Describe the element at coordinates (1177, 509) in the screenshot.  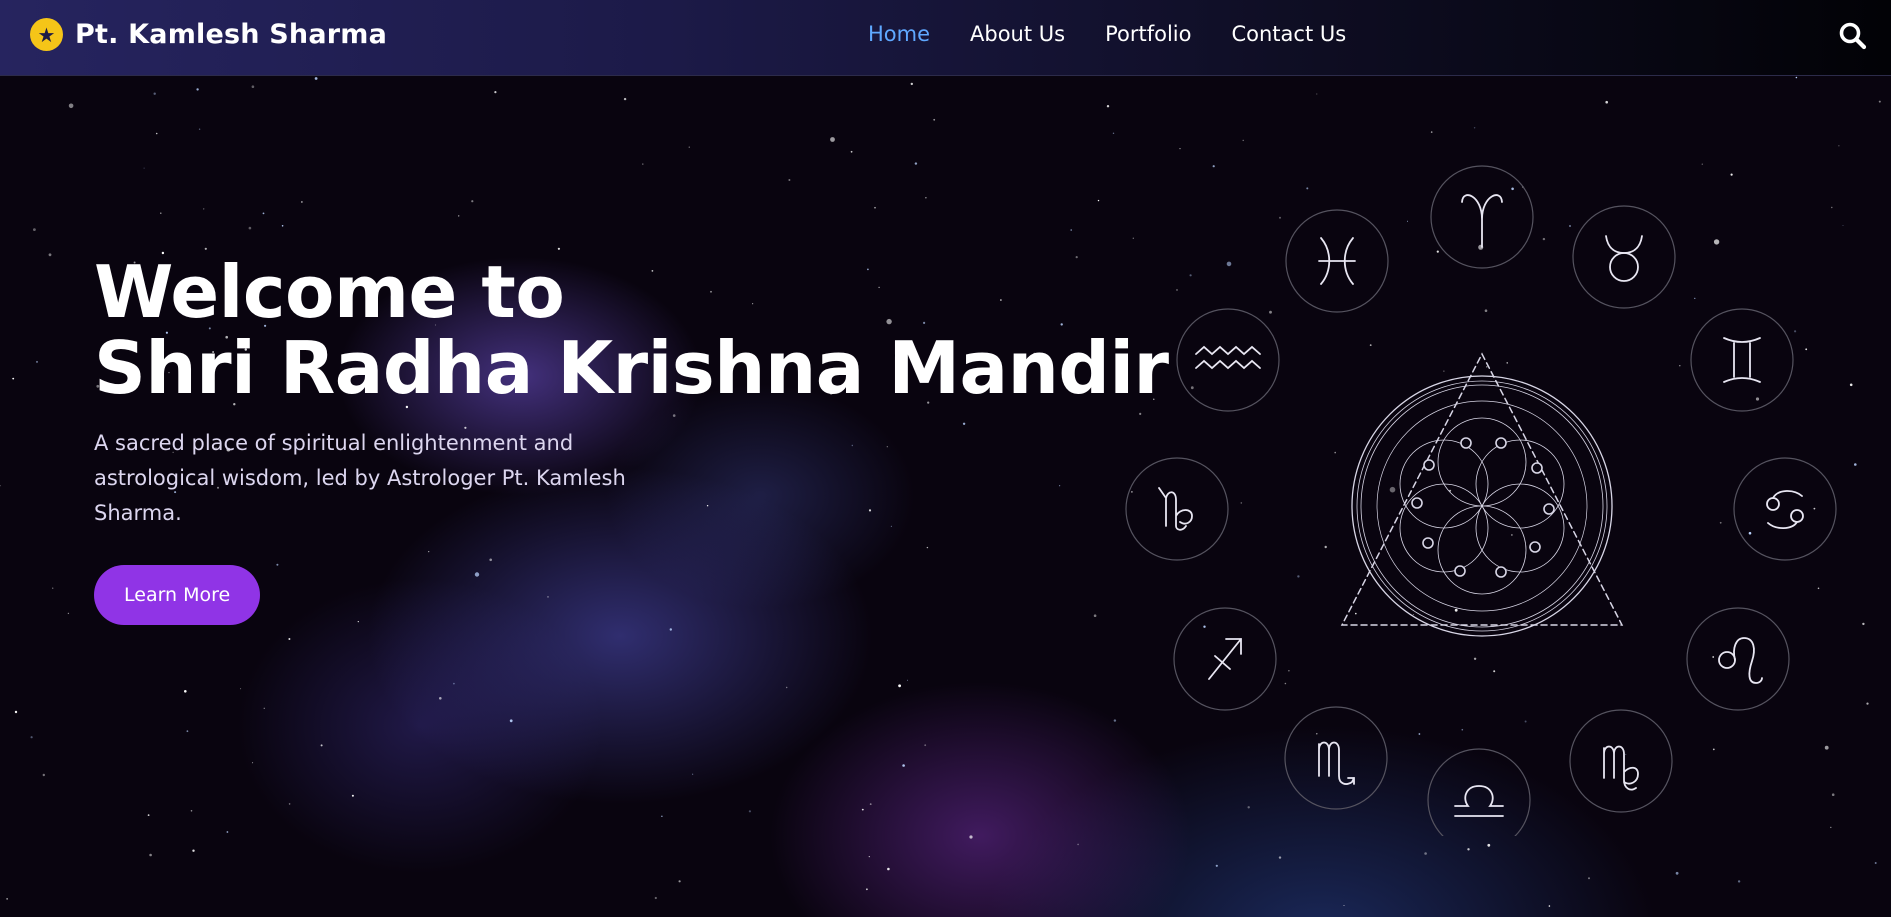
I see `capricorn-icon` at that location.